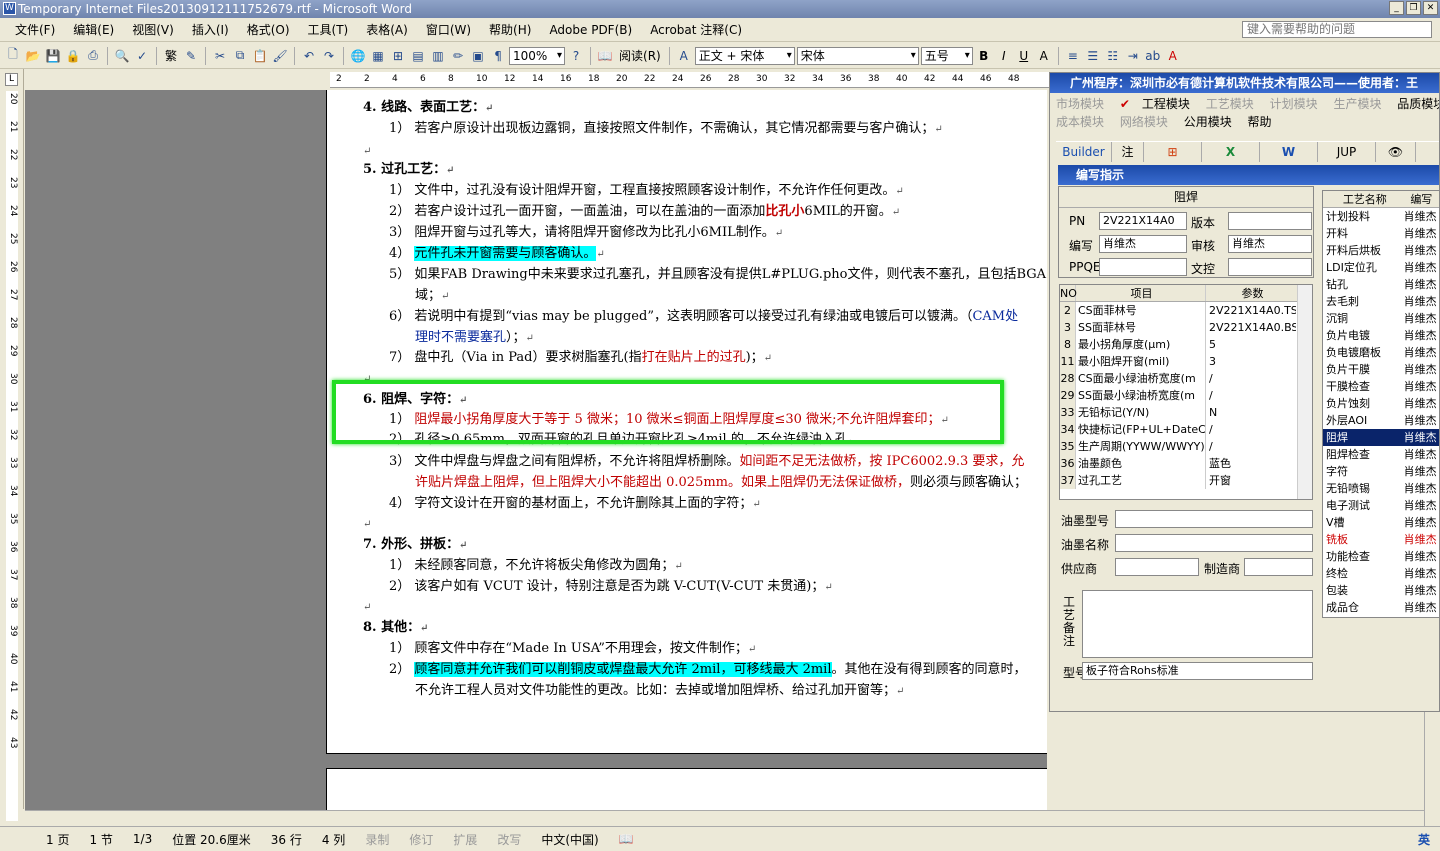 The image size is (1440, 851). I want to click on insert-table-icon: ⊞, so click(398, 56).